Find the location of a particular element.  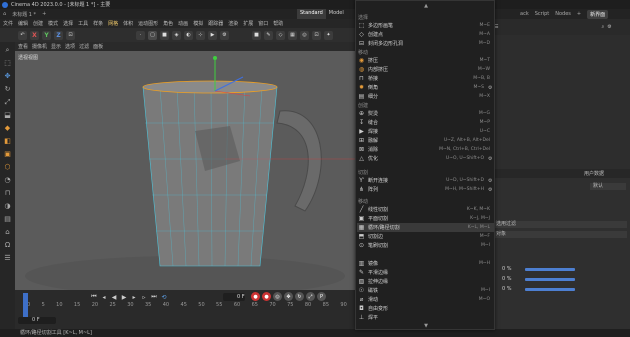

view-menu: 查看 is located at coordinates (23, 46).